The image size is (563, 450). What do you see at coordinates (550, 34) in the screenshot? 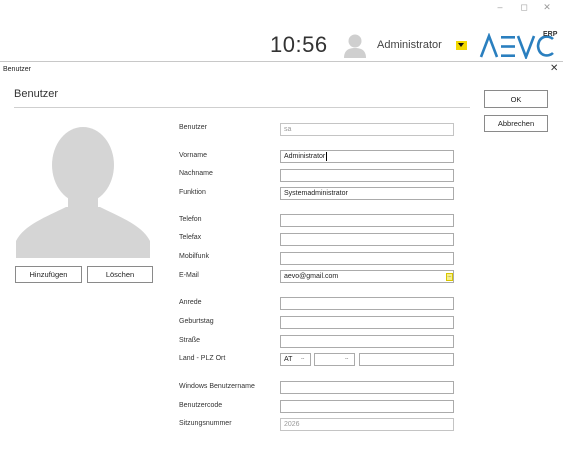
I see `logo-erp-suffix: ERP` at bounding box center [550, 34].